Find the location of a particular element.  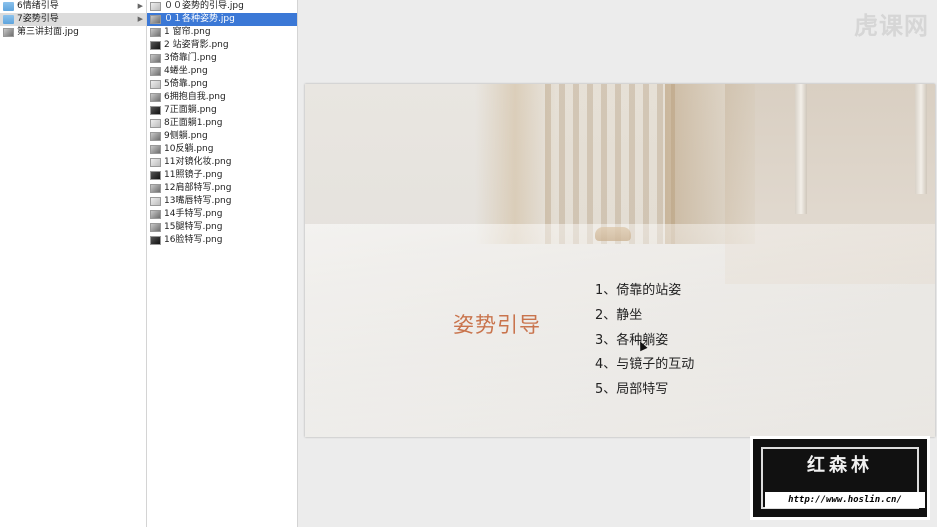

file-list-item: ００姿势的引导.jpg is located at coordinates (222, 6).